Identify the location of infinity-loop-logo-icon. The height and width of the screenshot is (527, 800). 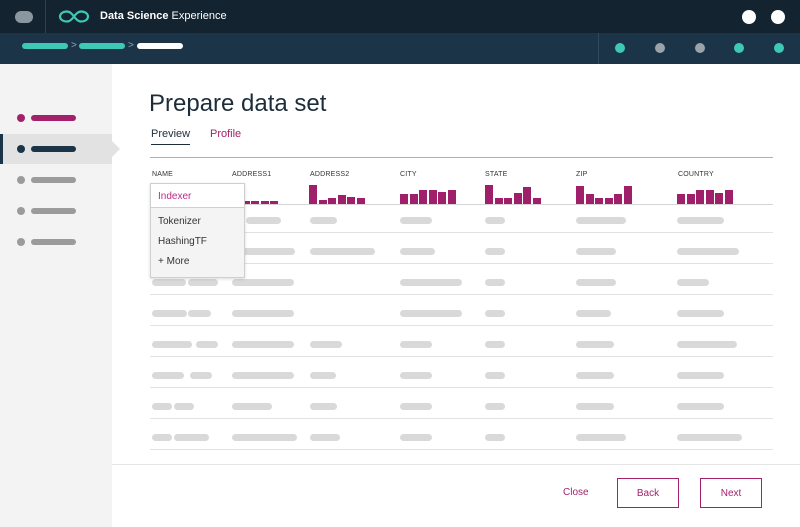
(74, 16).